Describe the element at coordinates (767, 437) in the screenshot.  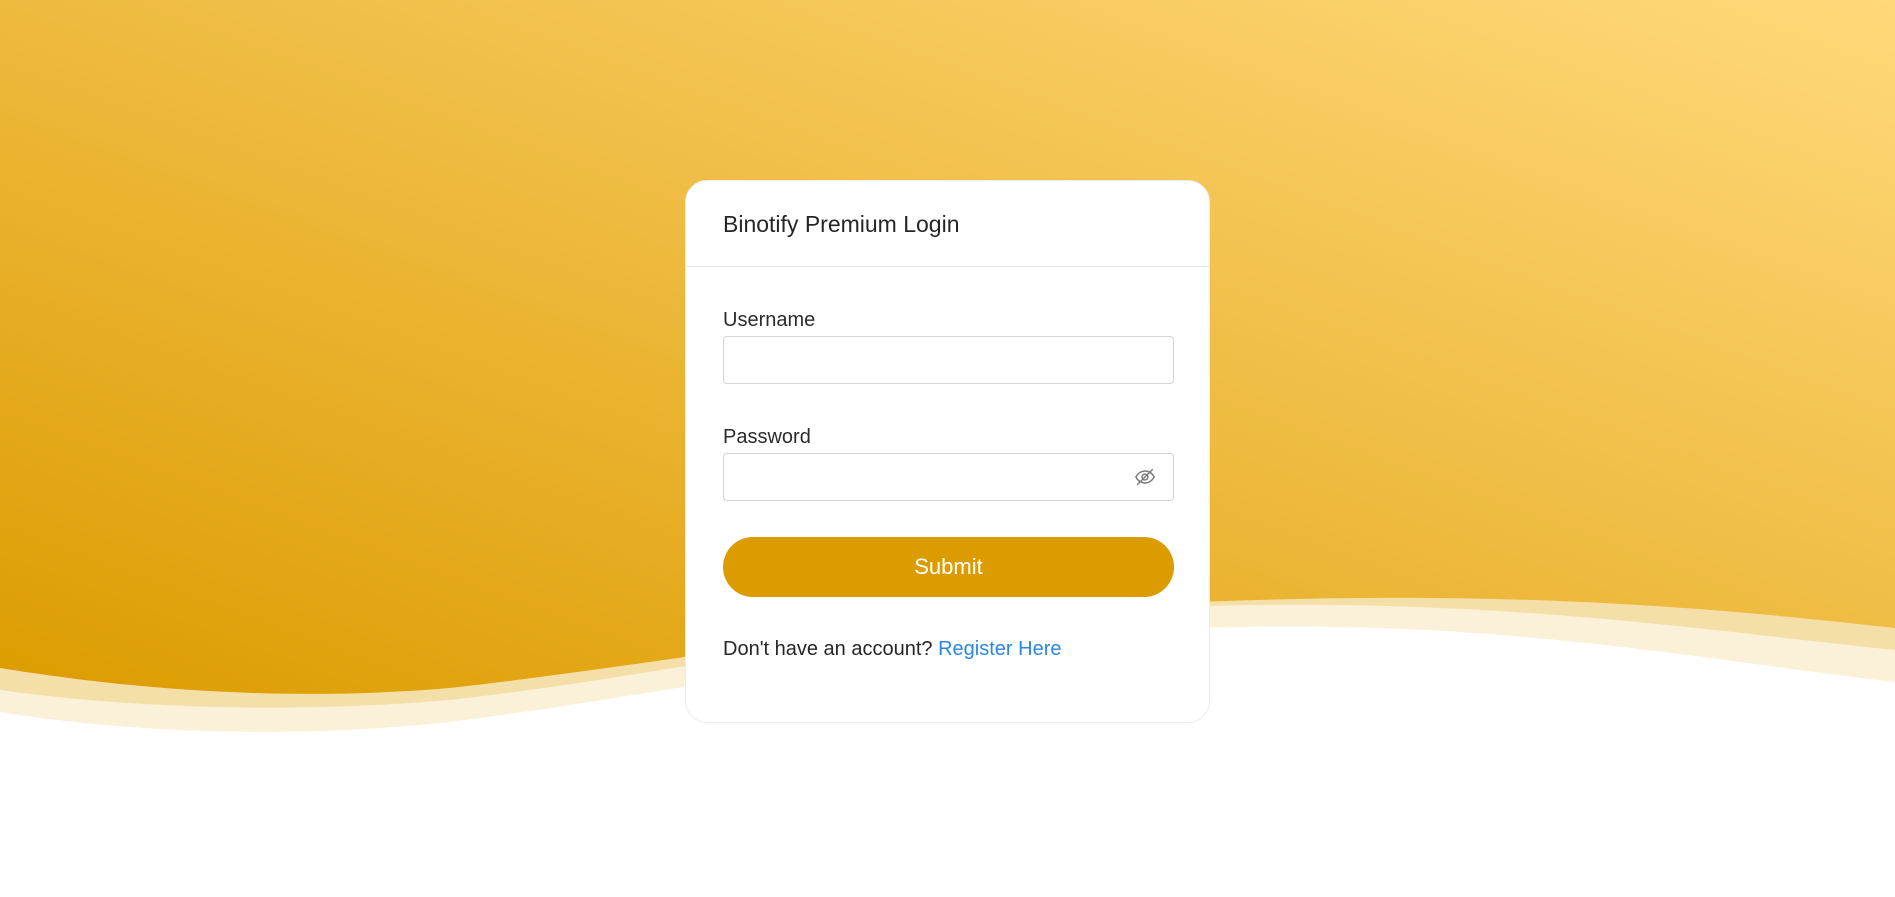
I see `password-label: Password` at that location.